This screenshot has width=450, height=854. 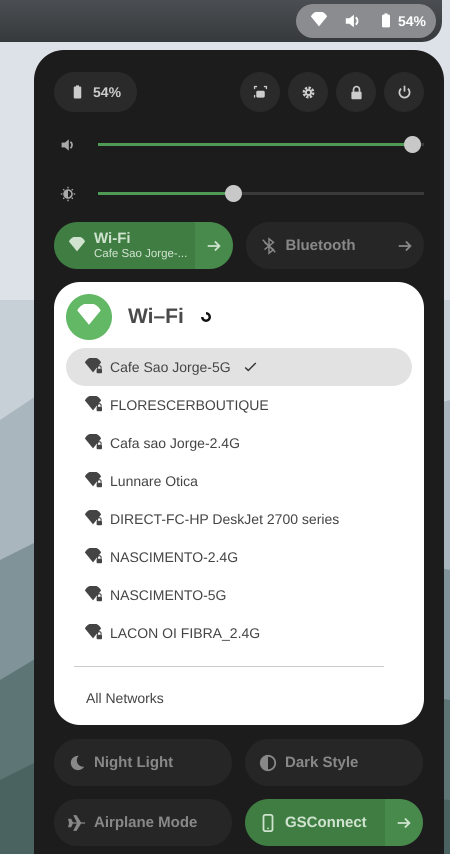 I want to click on screenshot-icon, so click(x=260, y=92).